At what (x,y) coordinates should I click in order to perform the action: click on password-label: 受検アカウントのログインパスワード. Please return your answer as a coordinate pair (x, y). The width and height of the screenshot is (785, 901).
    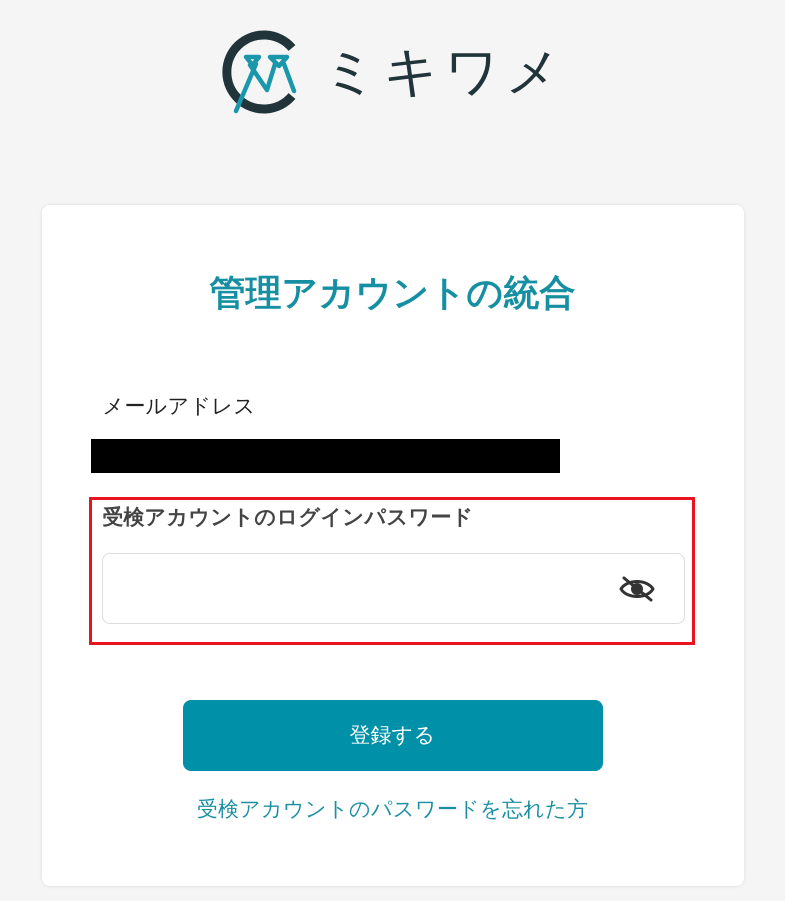
    Looking at the image, I should click on (288, 518).